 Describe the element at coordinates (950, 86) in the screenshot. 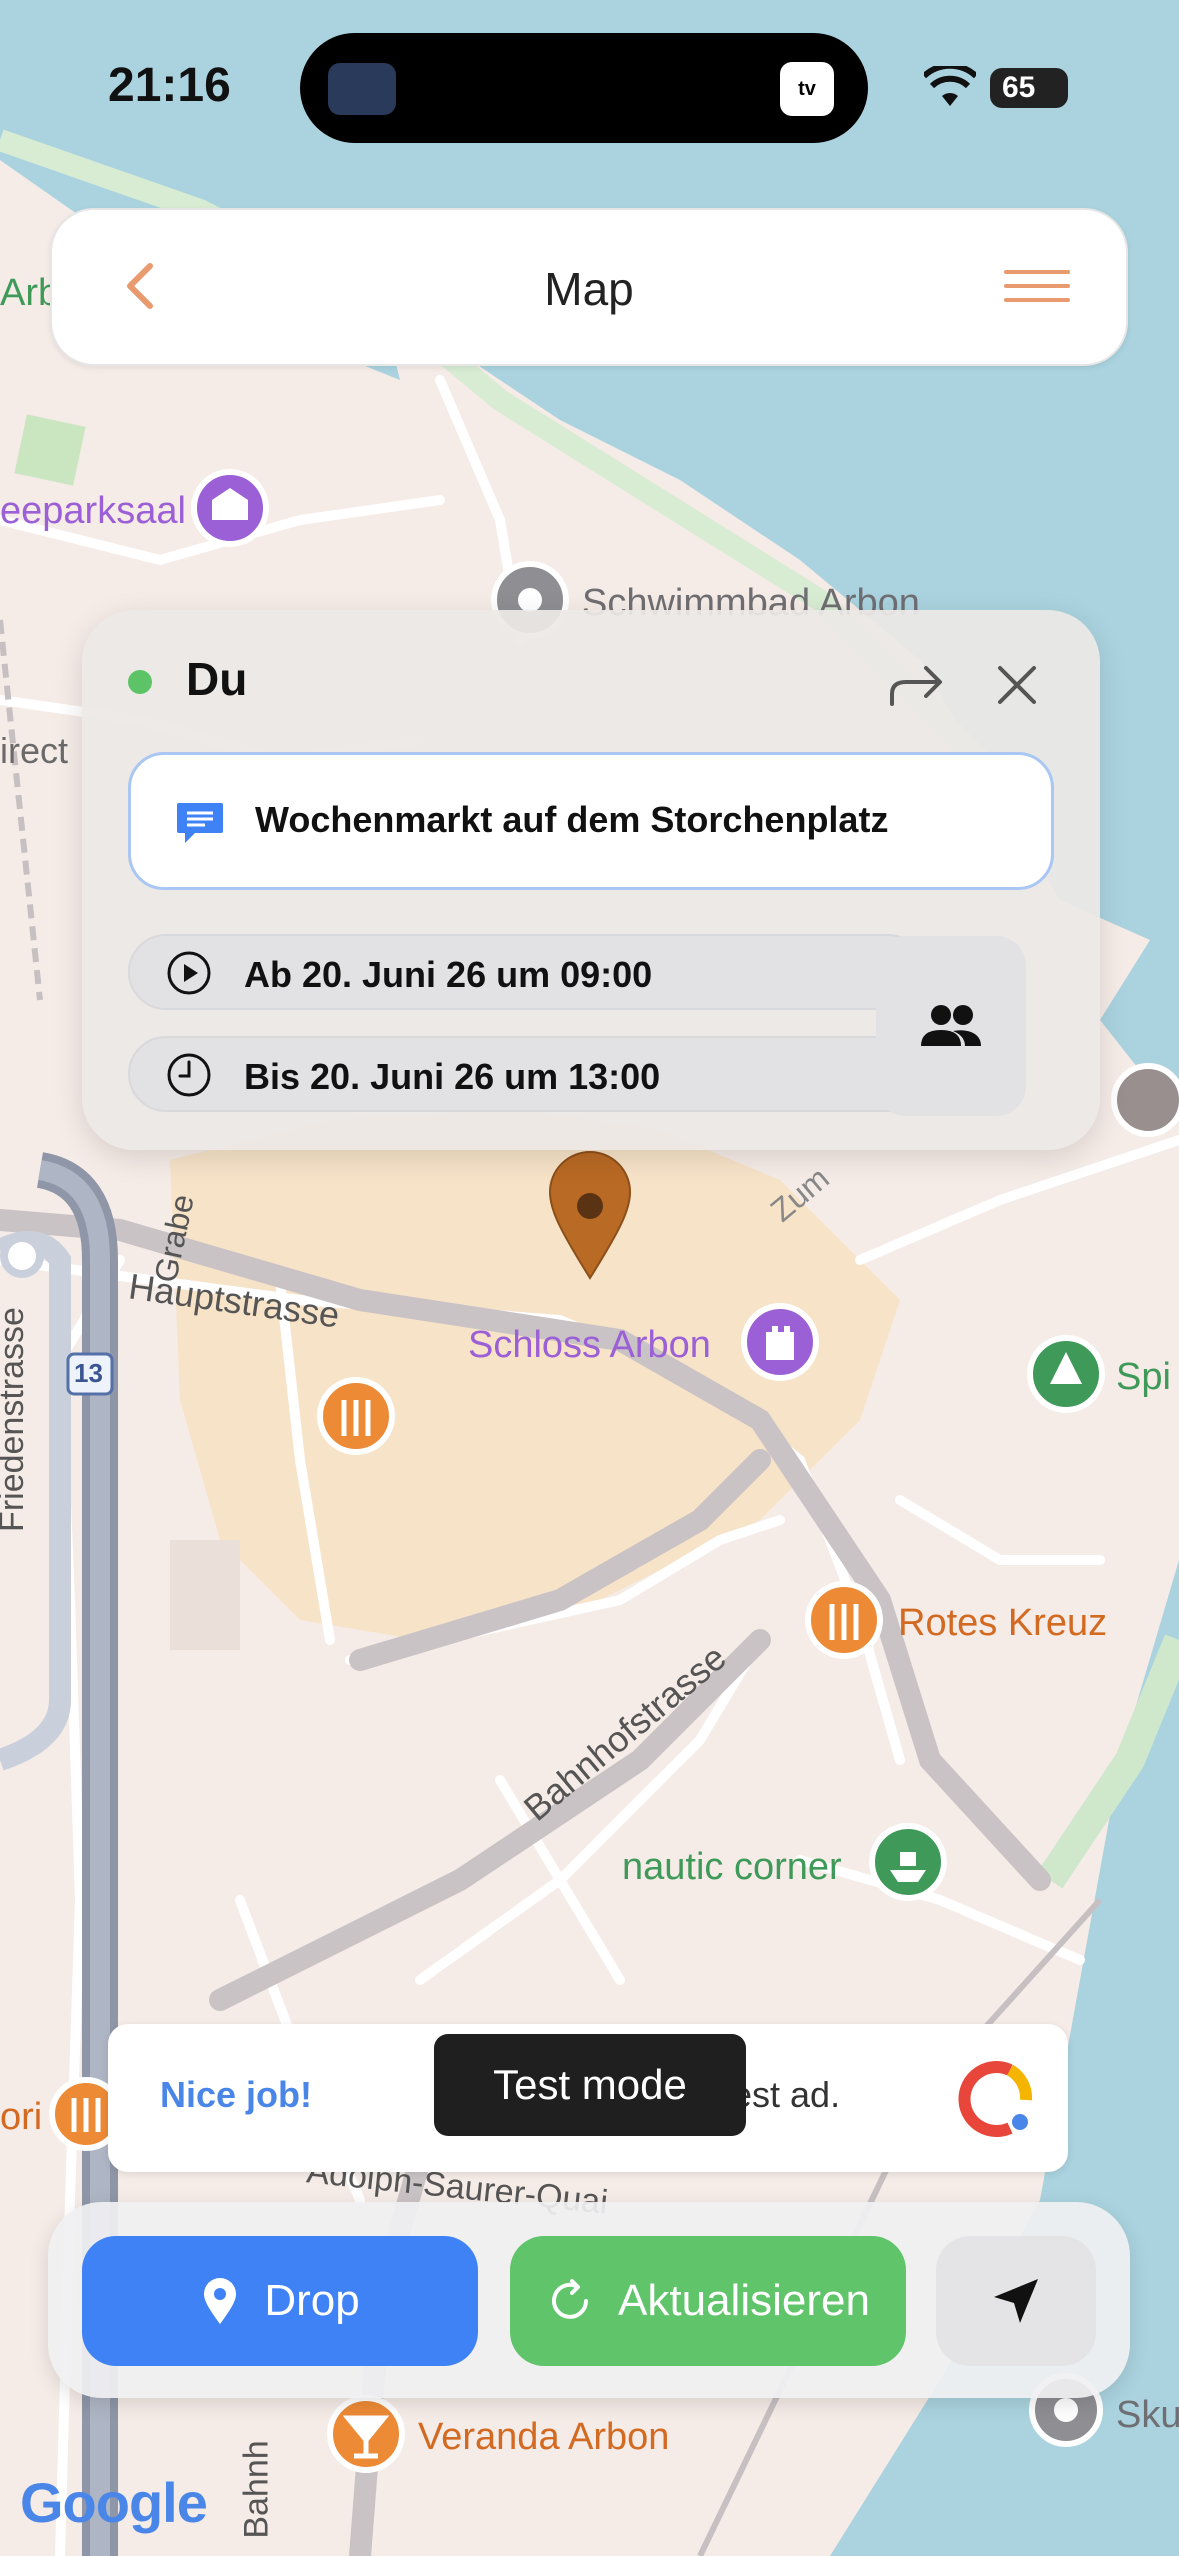

I see `wifi-icon` at that location.